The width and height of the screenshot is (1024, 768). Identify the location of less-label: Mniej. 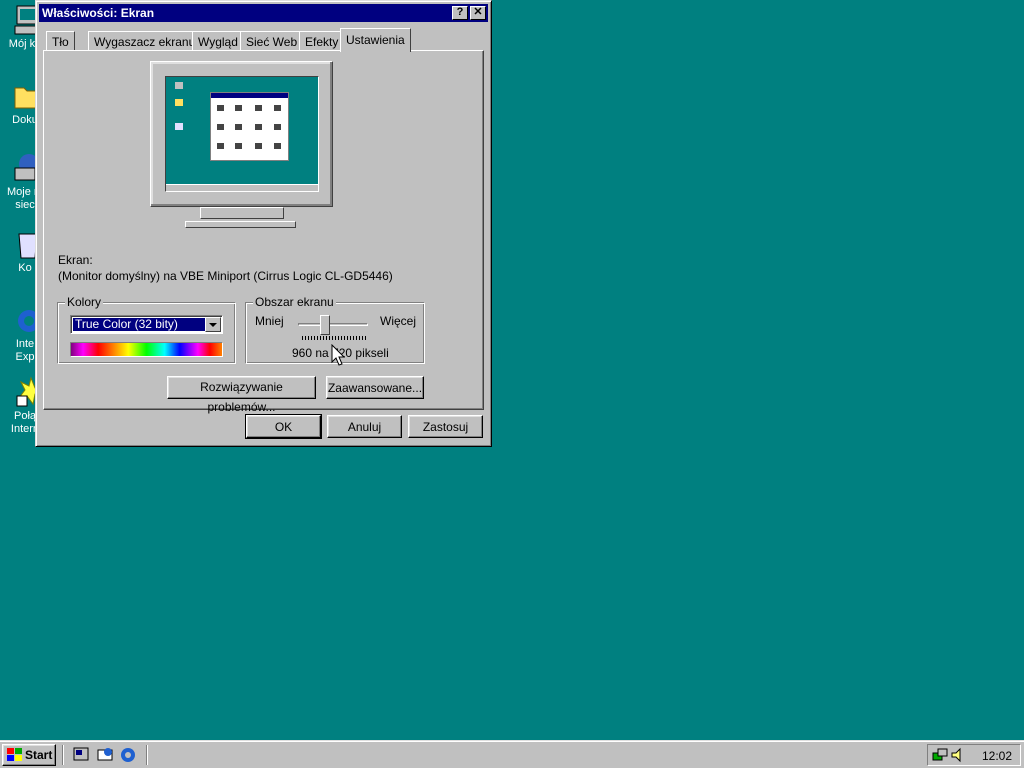
(269, 321).